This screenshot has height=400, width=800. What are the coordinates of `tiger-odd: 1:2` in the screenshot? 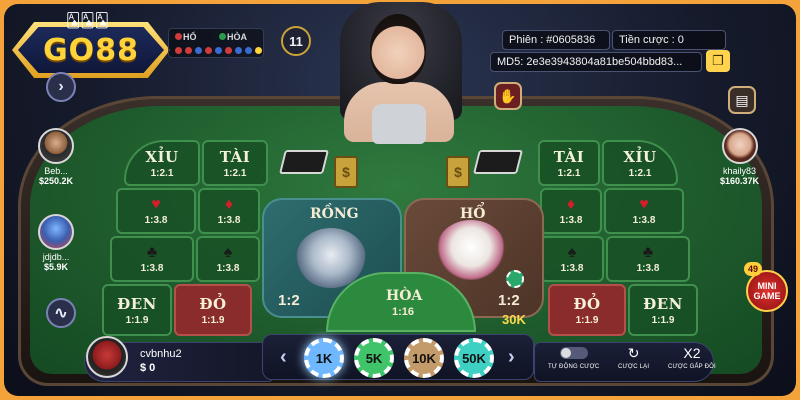 It's located at (509, 300).